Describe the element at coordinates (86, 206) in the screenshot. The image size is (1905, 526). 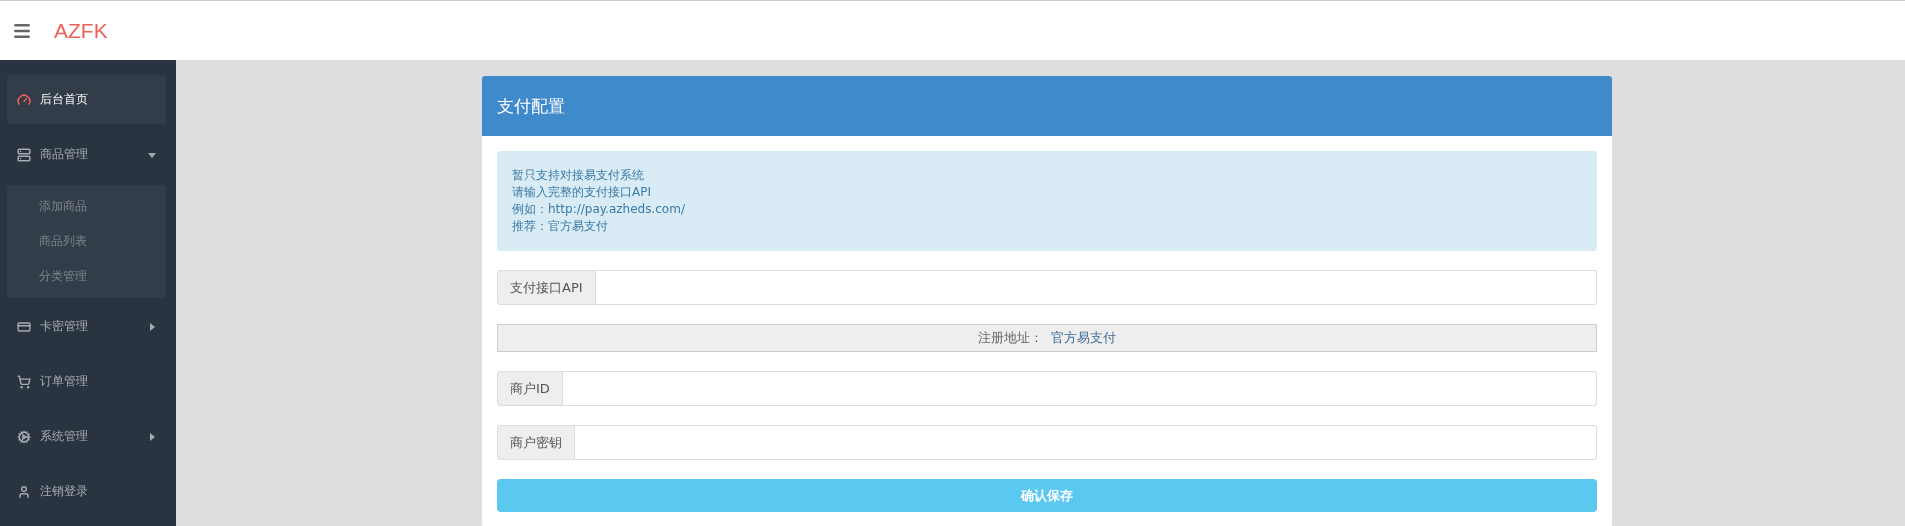
I see `submenu-item: 添加商品` at that location.